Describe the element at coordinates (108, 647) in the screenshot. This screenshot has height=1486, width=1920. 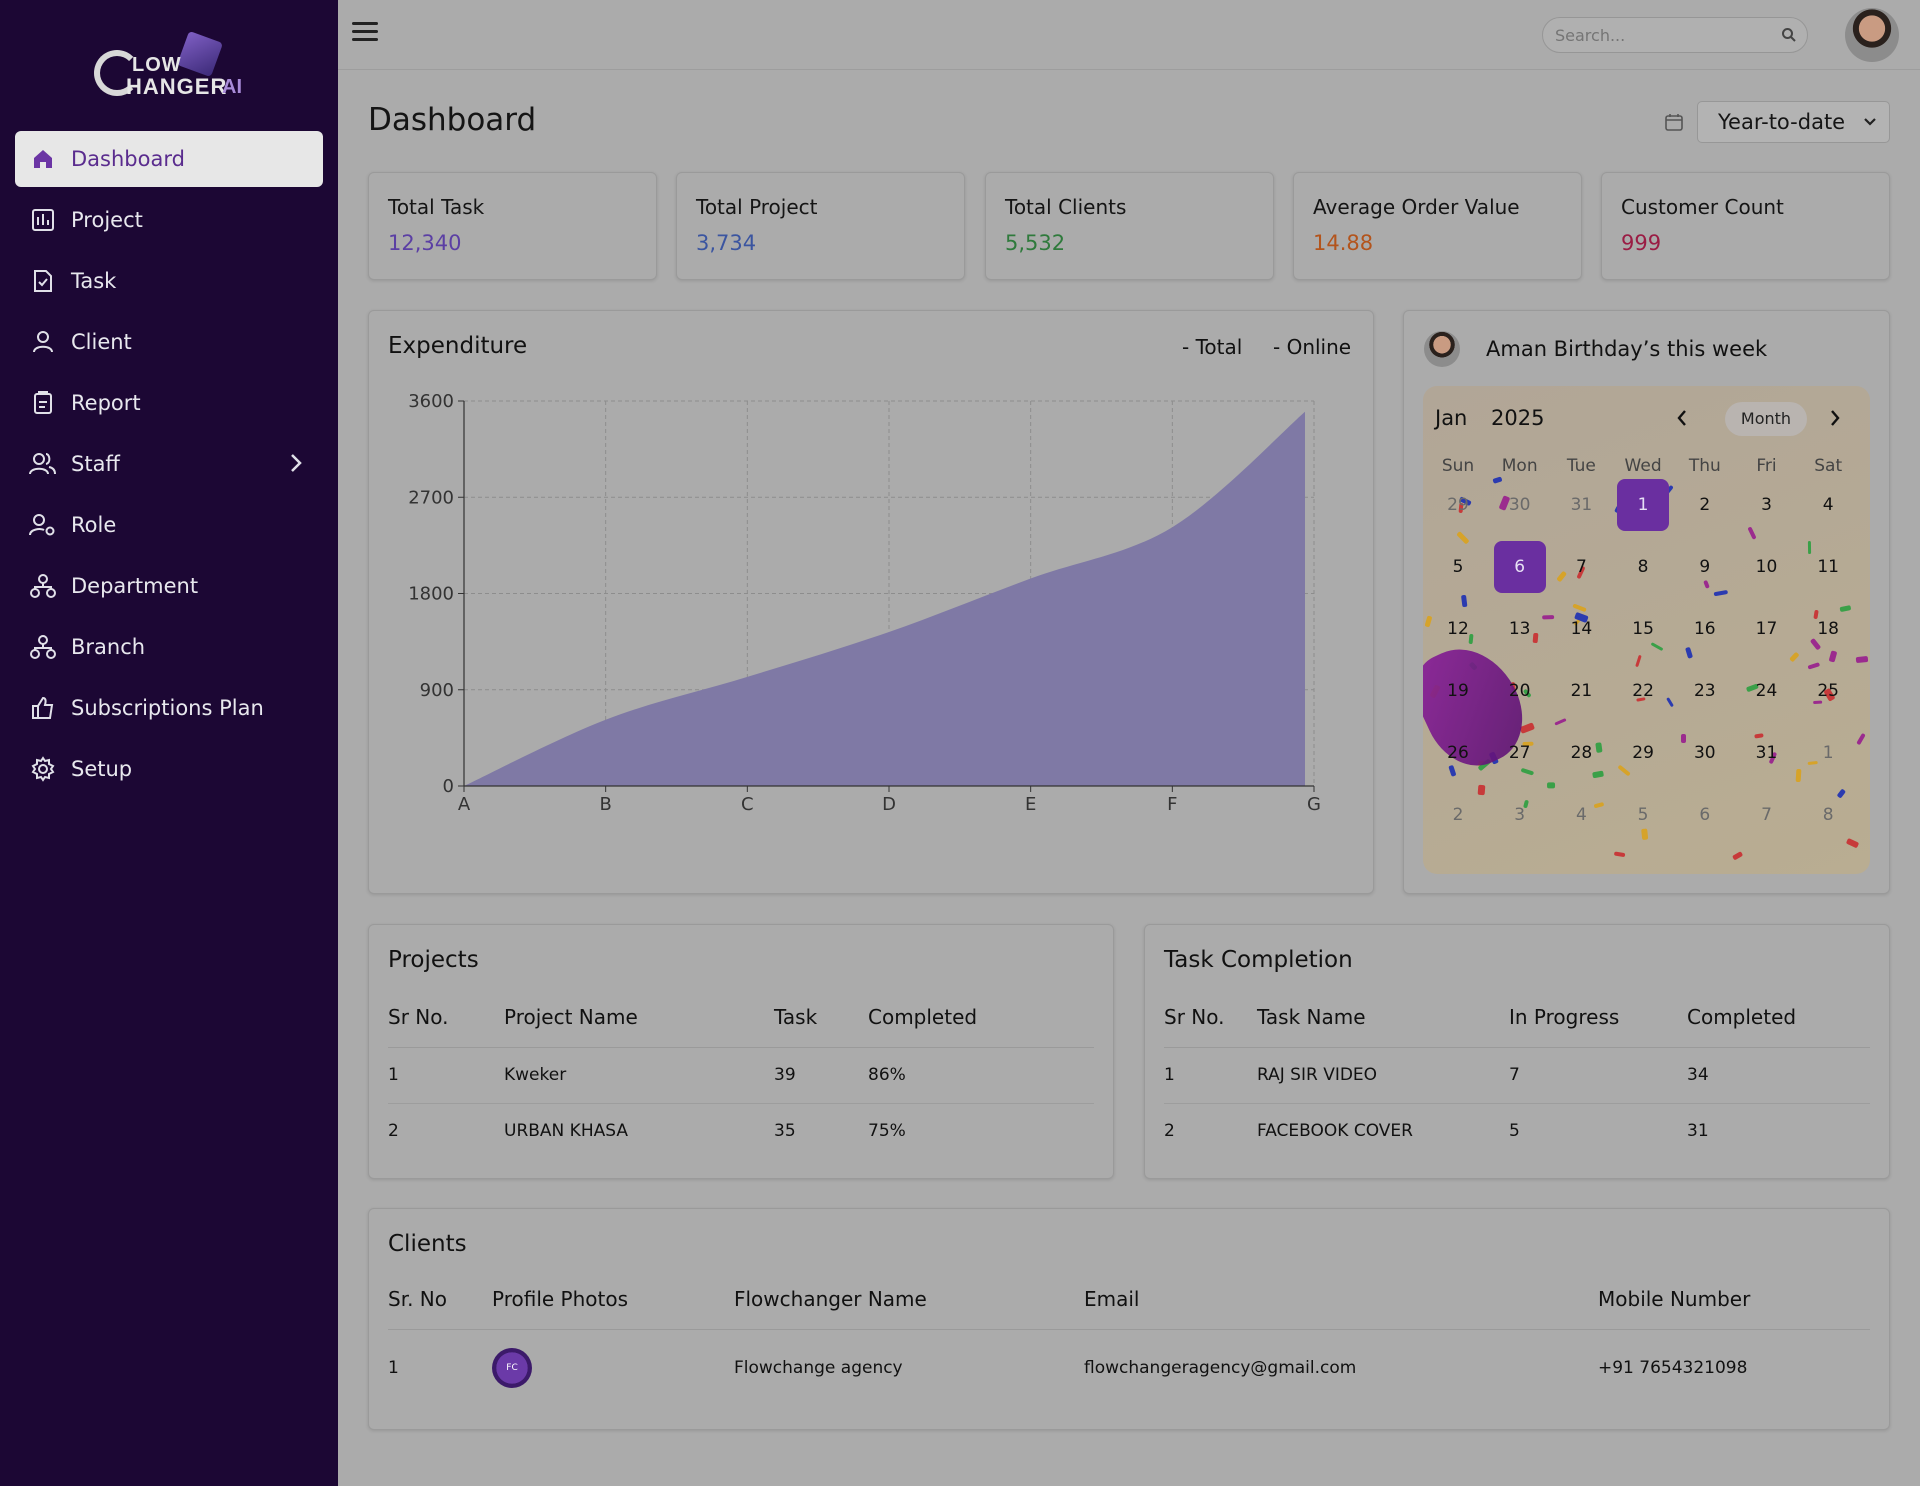
I see `sidebar-item-label: Branch` at that location.